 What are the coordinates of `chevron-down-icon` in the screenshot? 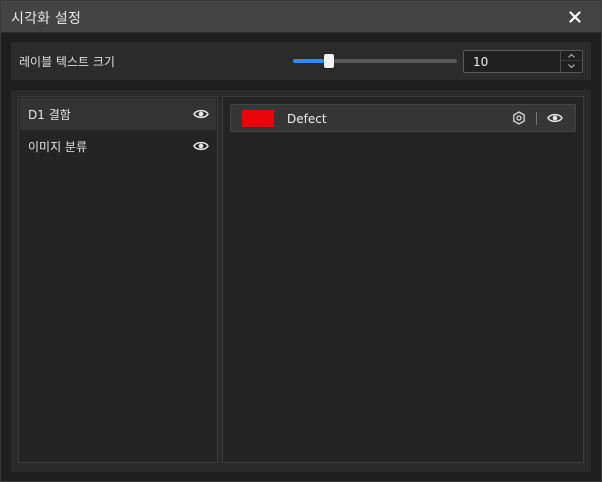 It's located at (571, 66).